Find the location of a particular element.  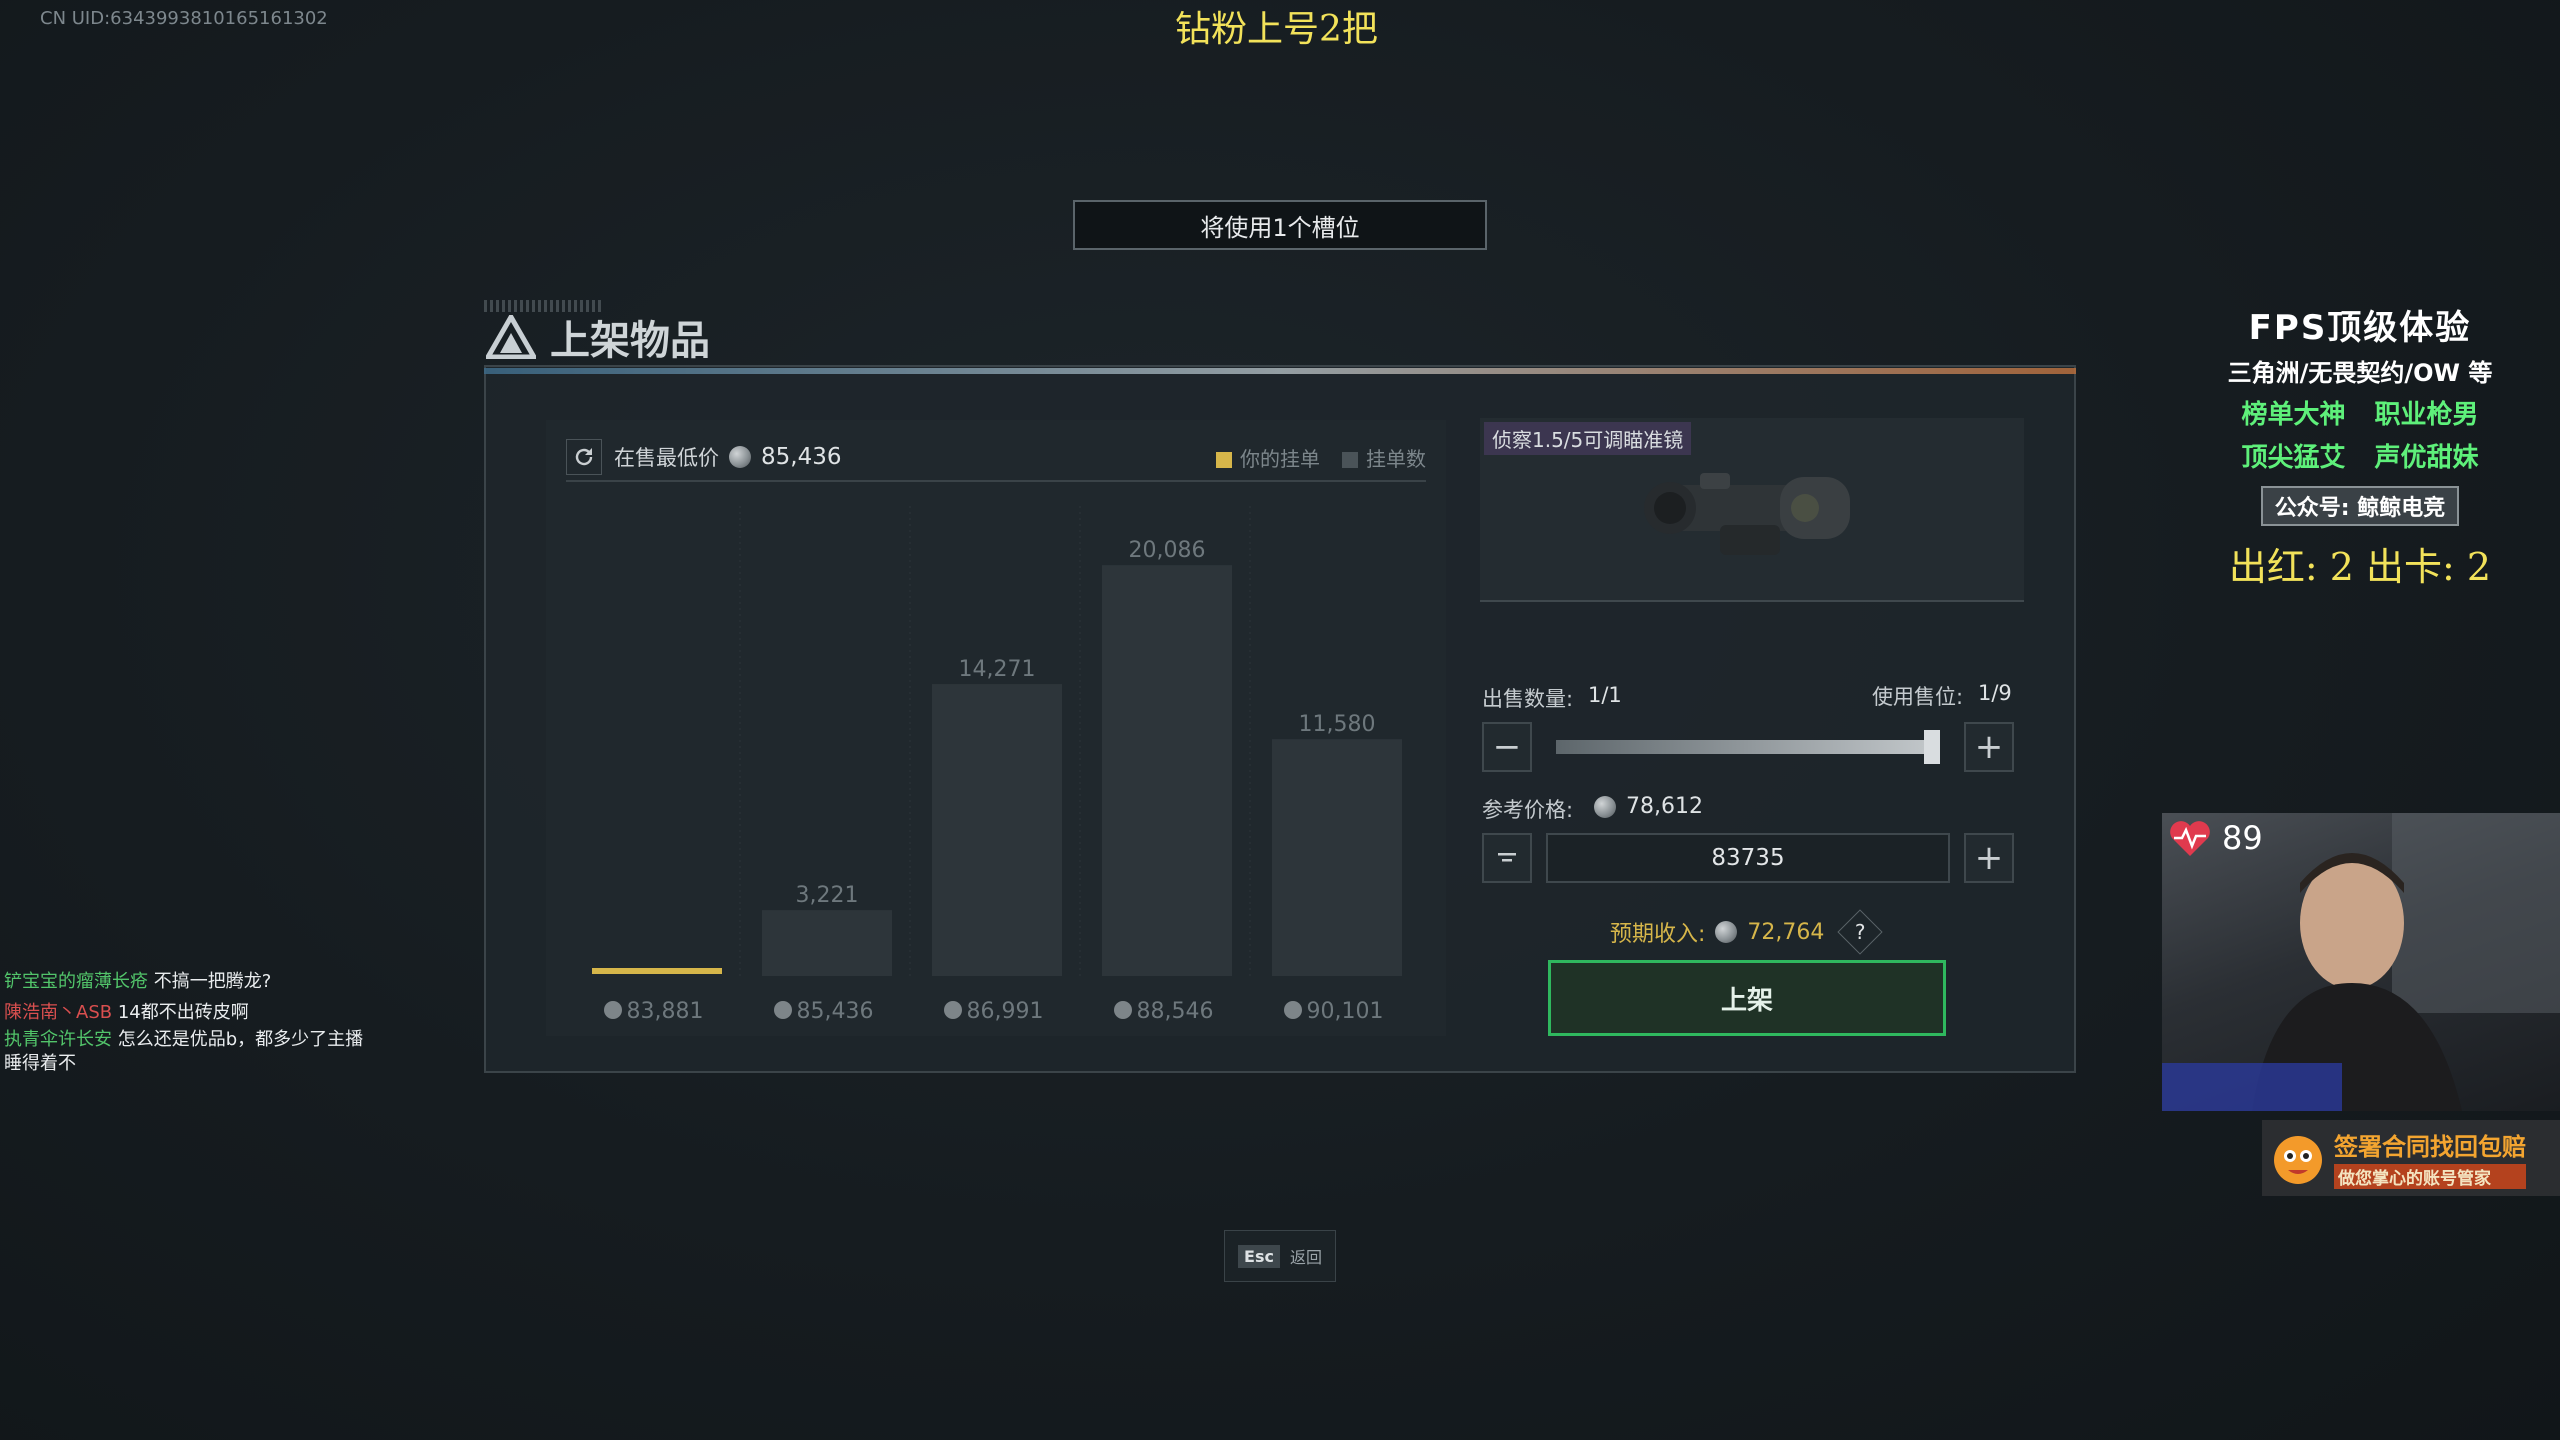

banner-text: 签署合同找回包赔 做您掌心的账号管家 is located at coordinates (2430, 1158).